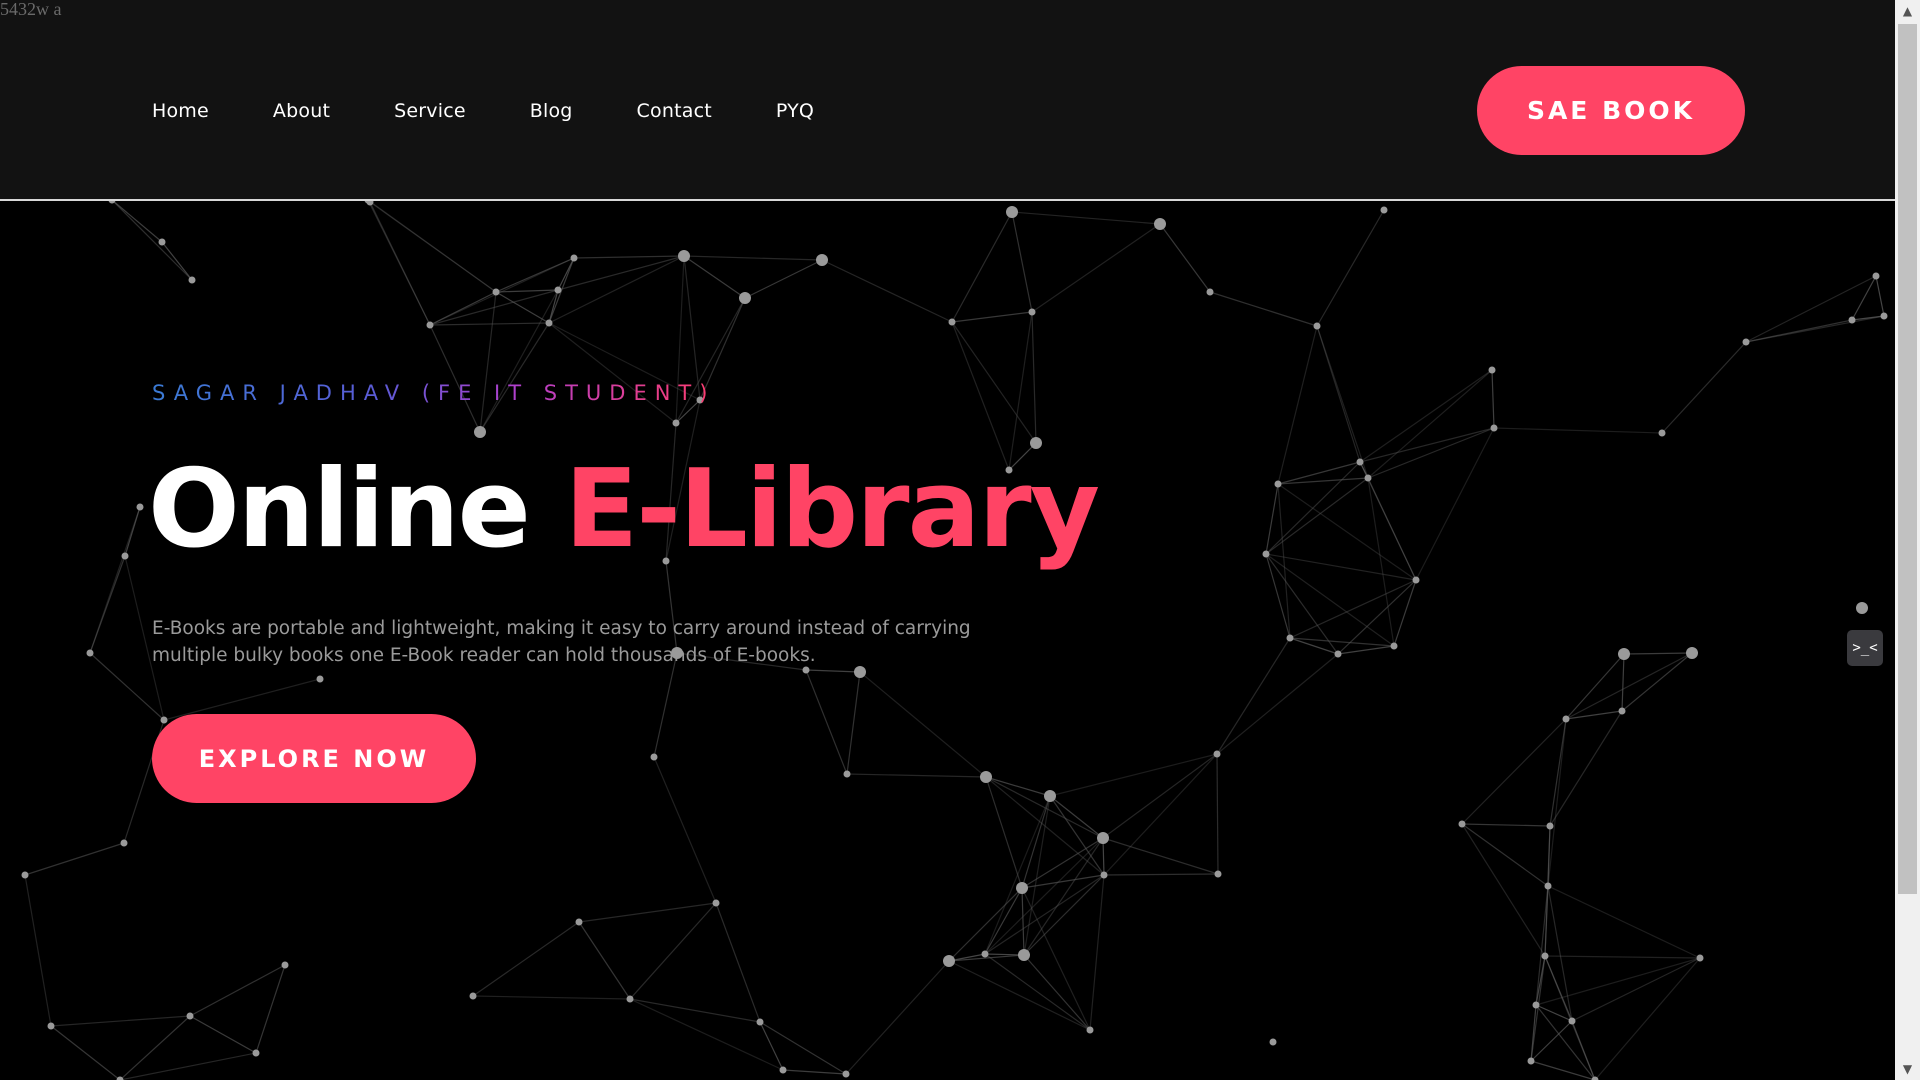  I want to click on hero-title: Online E-Library, so click(624, 510).